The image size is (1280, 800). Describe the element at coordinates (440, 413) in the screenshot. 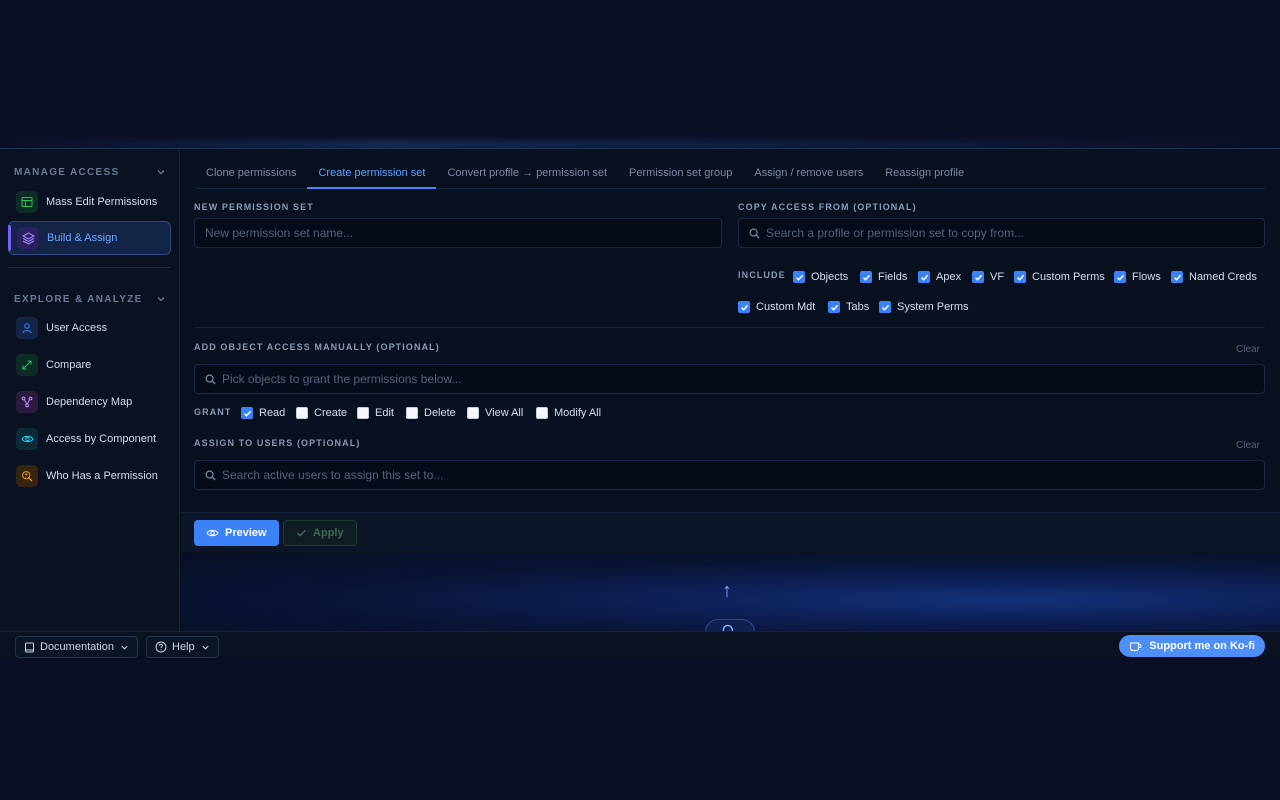

I see `checkbox-label: Delete` at that location.